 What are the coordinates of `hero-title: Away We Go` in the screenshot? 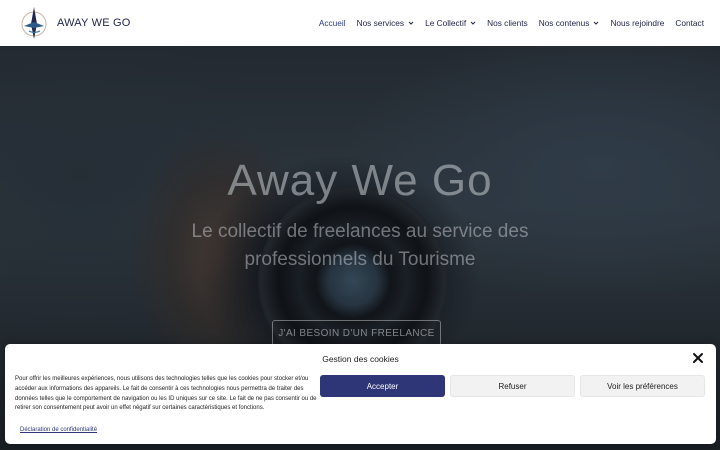 It's located at (360, 180).